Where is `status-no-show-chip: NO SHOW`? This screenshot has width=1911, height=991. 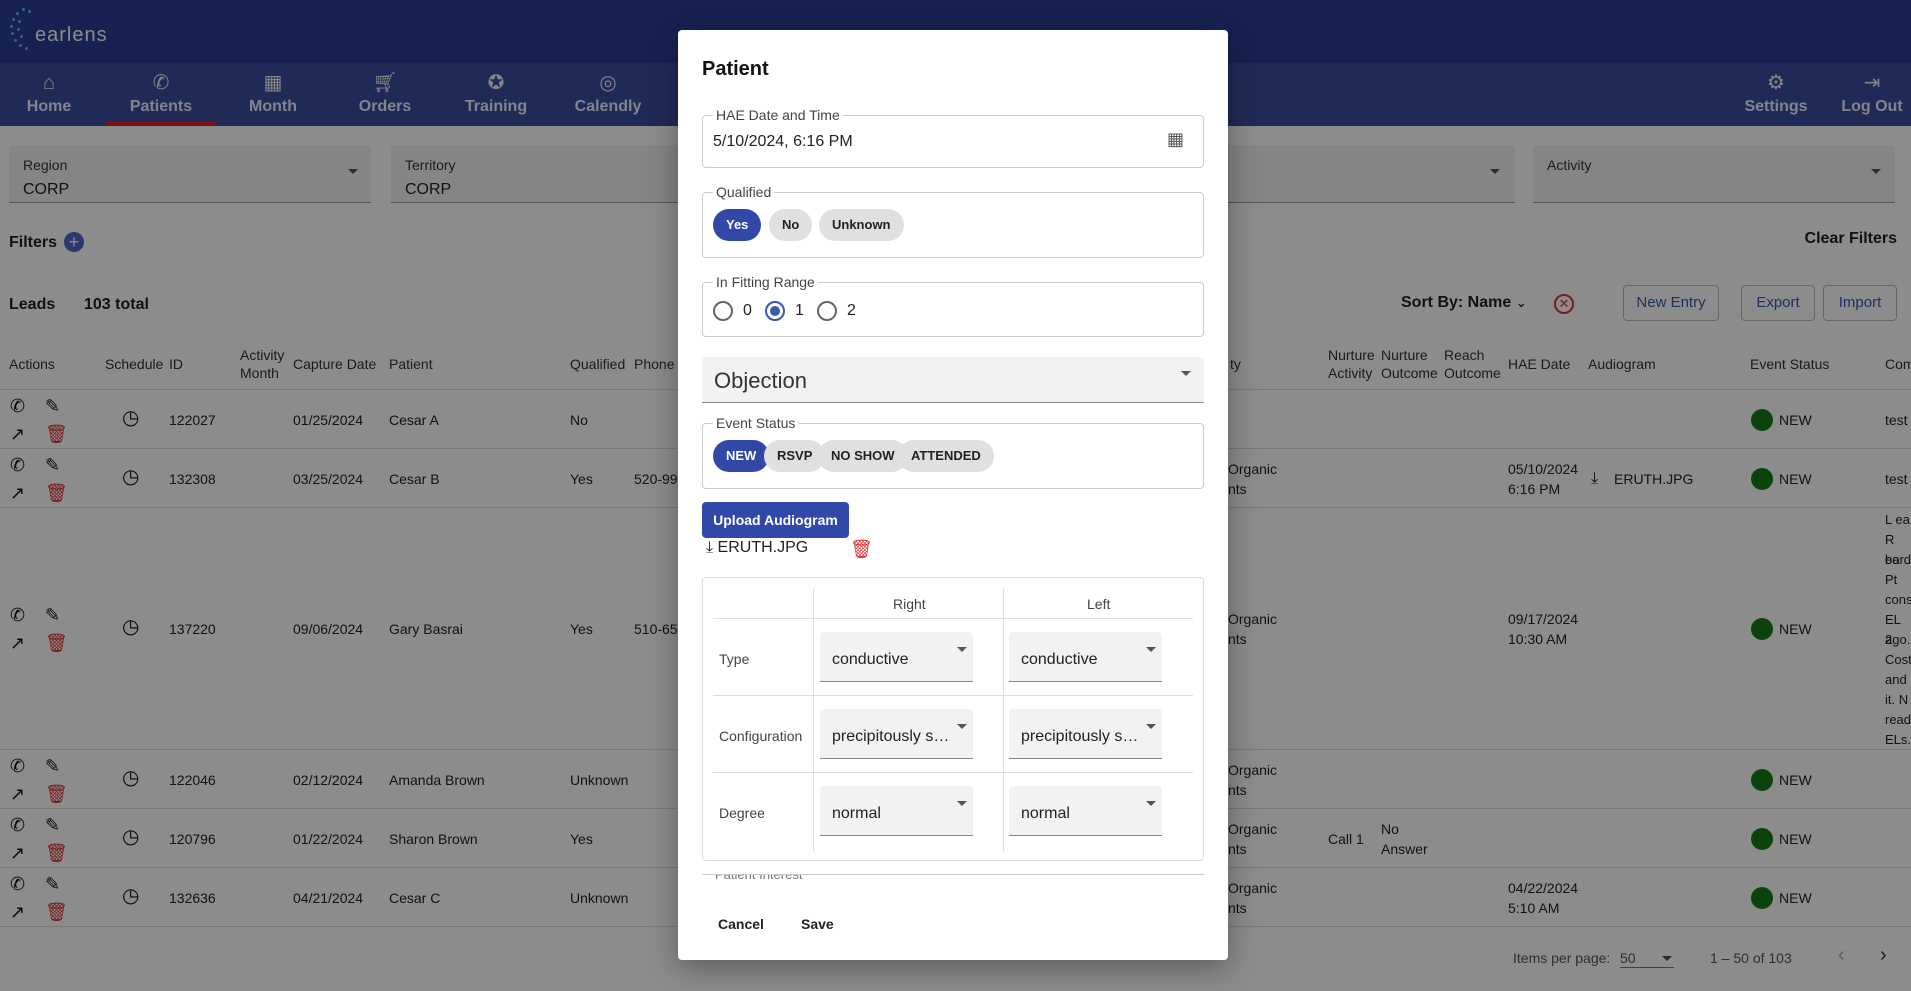
status-no-show-chip: NO SHOW is located at coordinates (863, 456).